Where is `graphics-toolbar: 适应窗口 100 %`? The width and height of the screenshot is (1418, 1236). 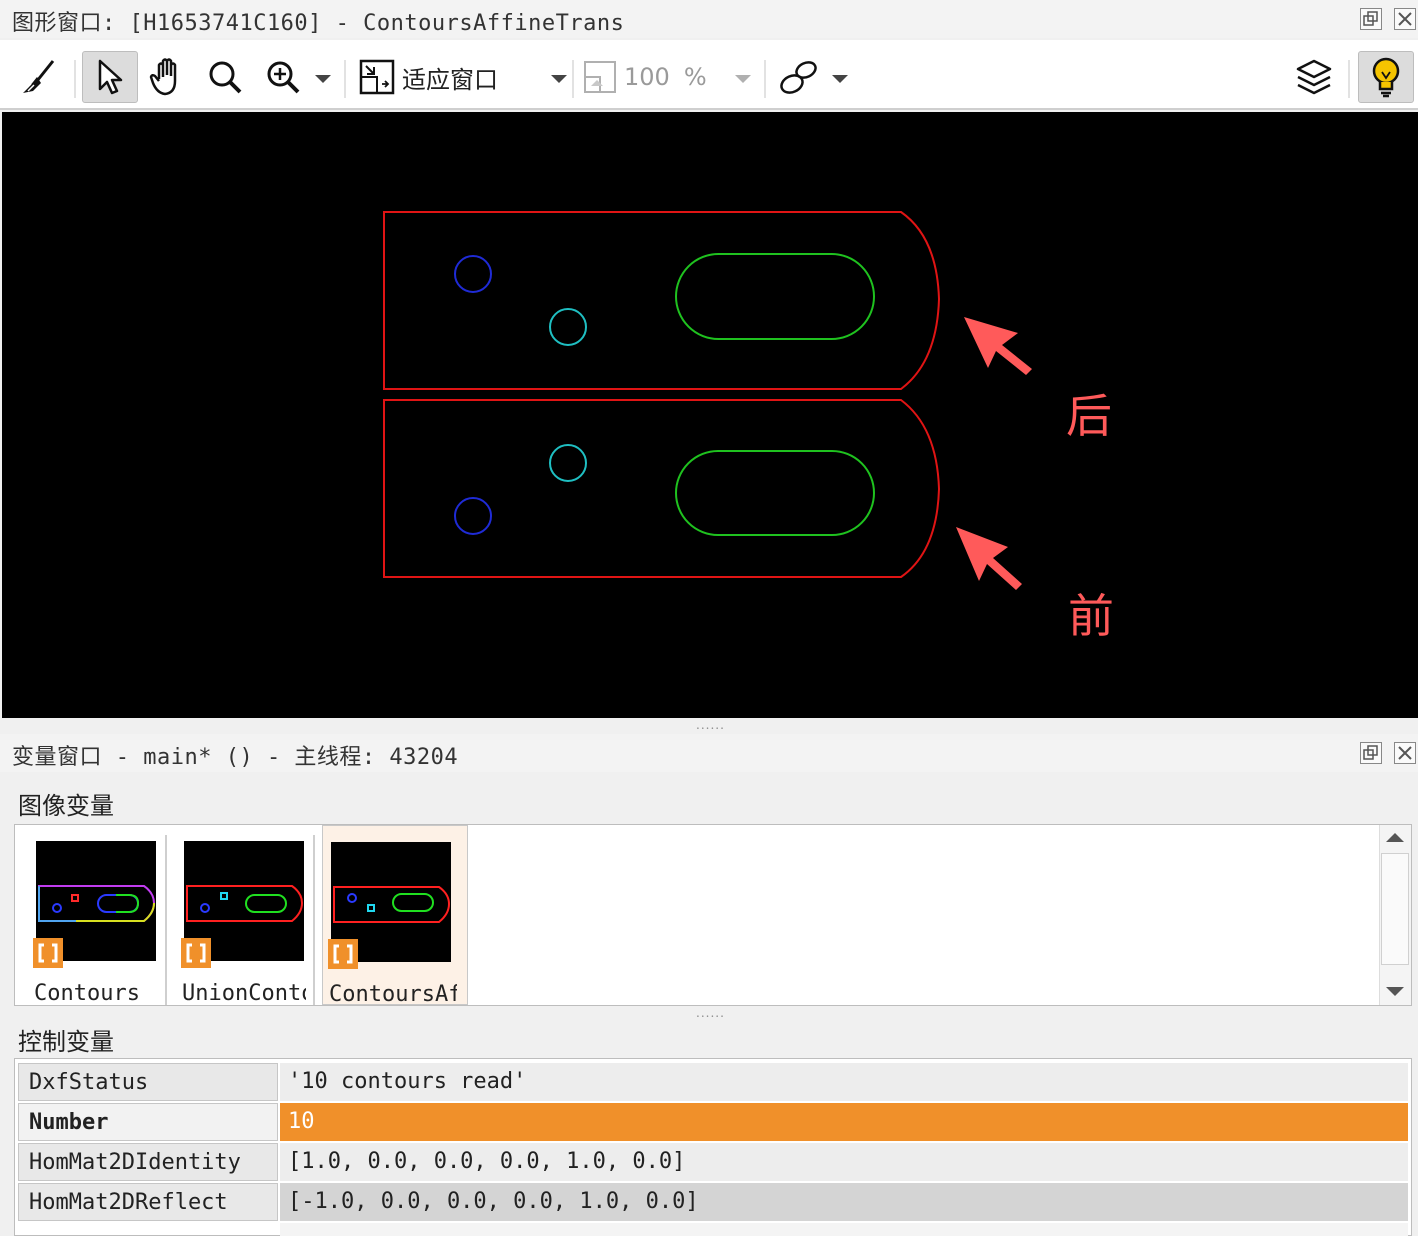
graphics-toolbar: 适应窗口 100 % is located at coordinates (709, 75).